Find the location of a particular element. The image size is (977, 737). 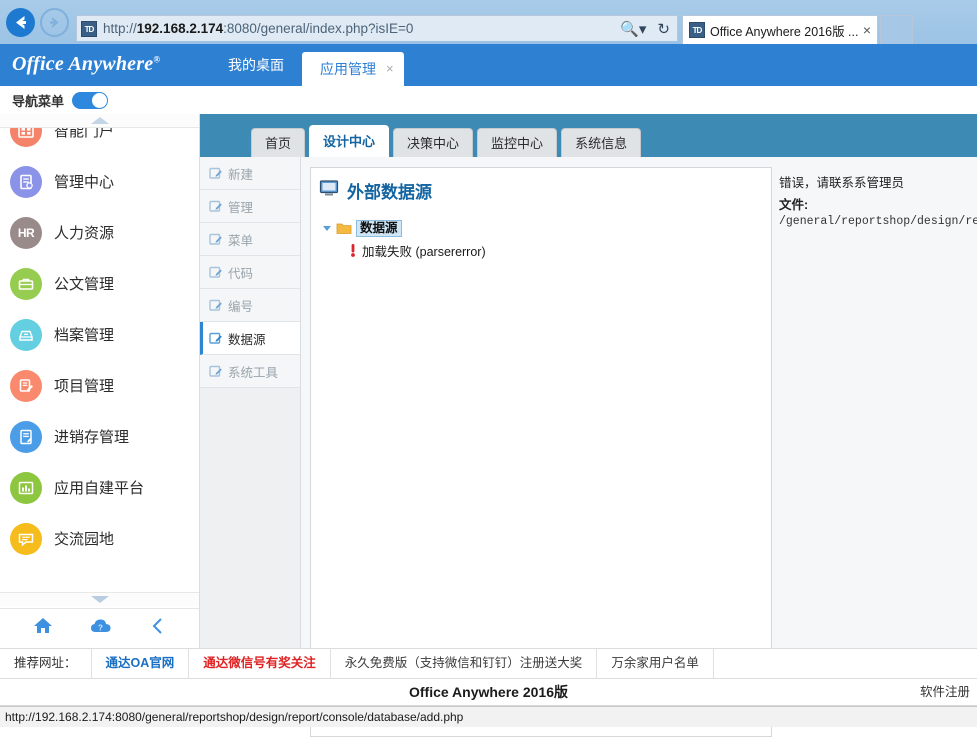

tree-node-error: 加载失败 (parsererror) is located at coordinates (547, 250).